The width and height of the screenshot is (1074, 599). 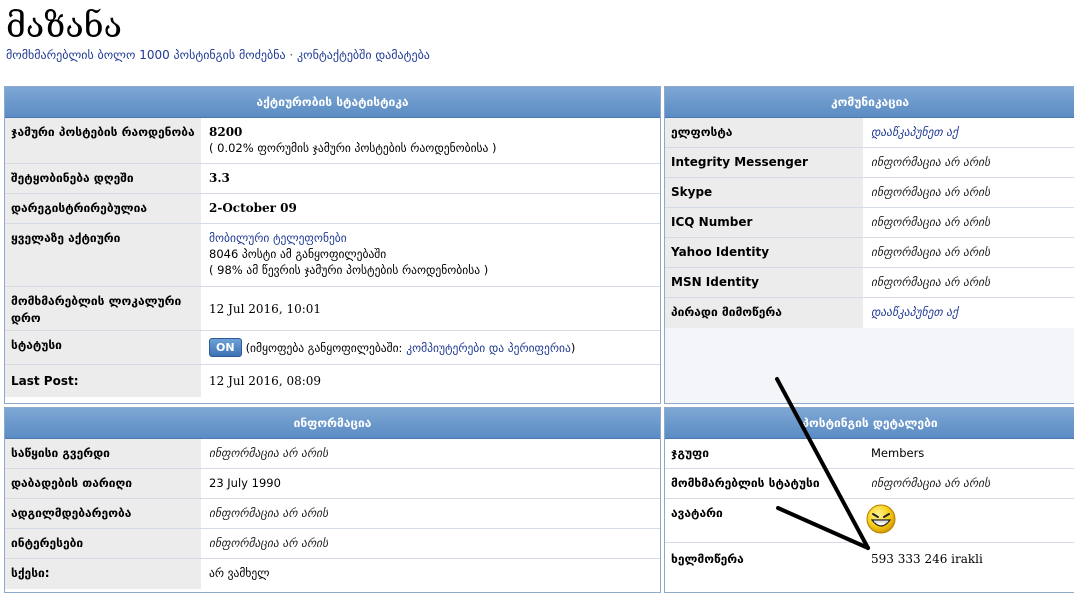 What do you see at coordinates (332, 454) in the screenshot?
I see `information-row: საწყისი გვერდი ინფორმაცია არ არის` at bounding box center [332, 454].